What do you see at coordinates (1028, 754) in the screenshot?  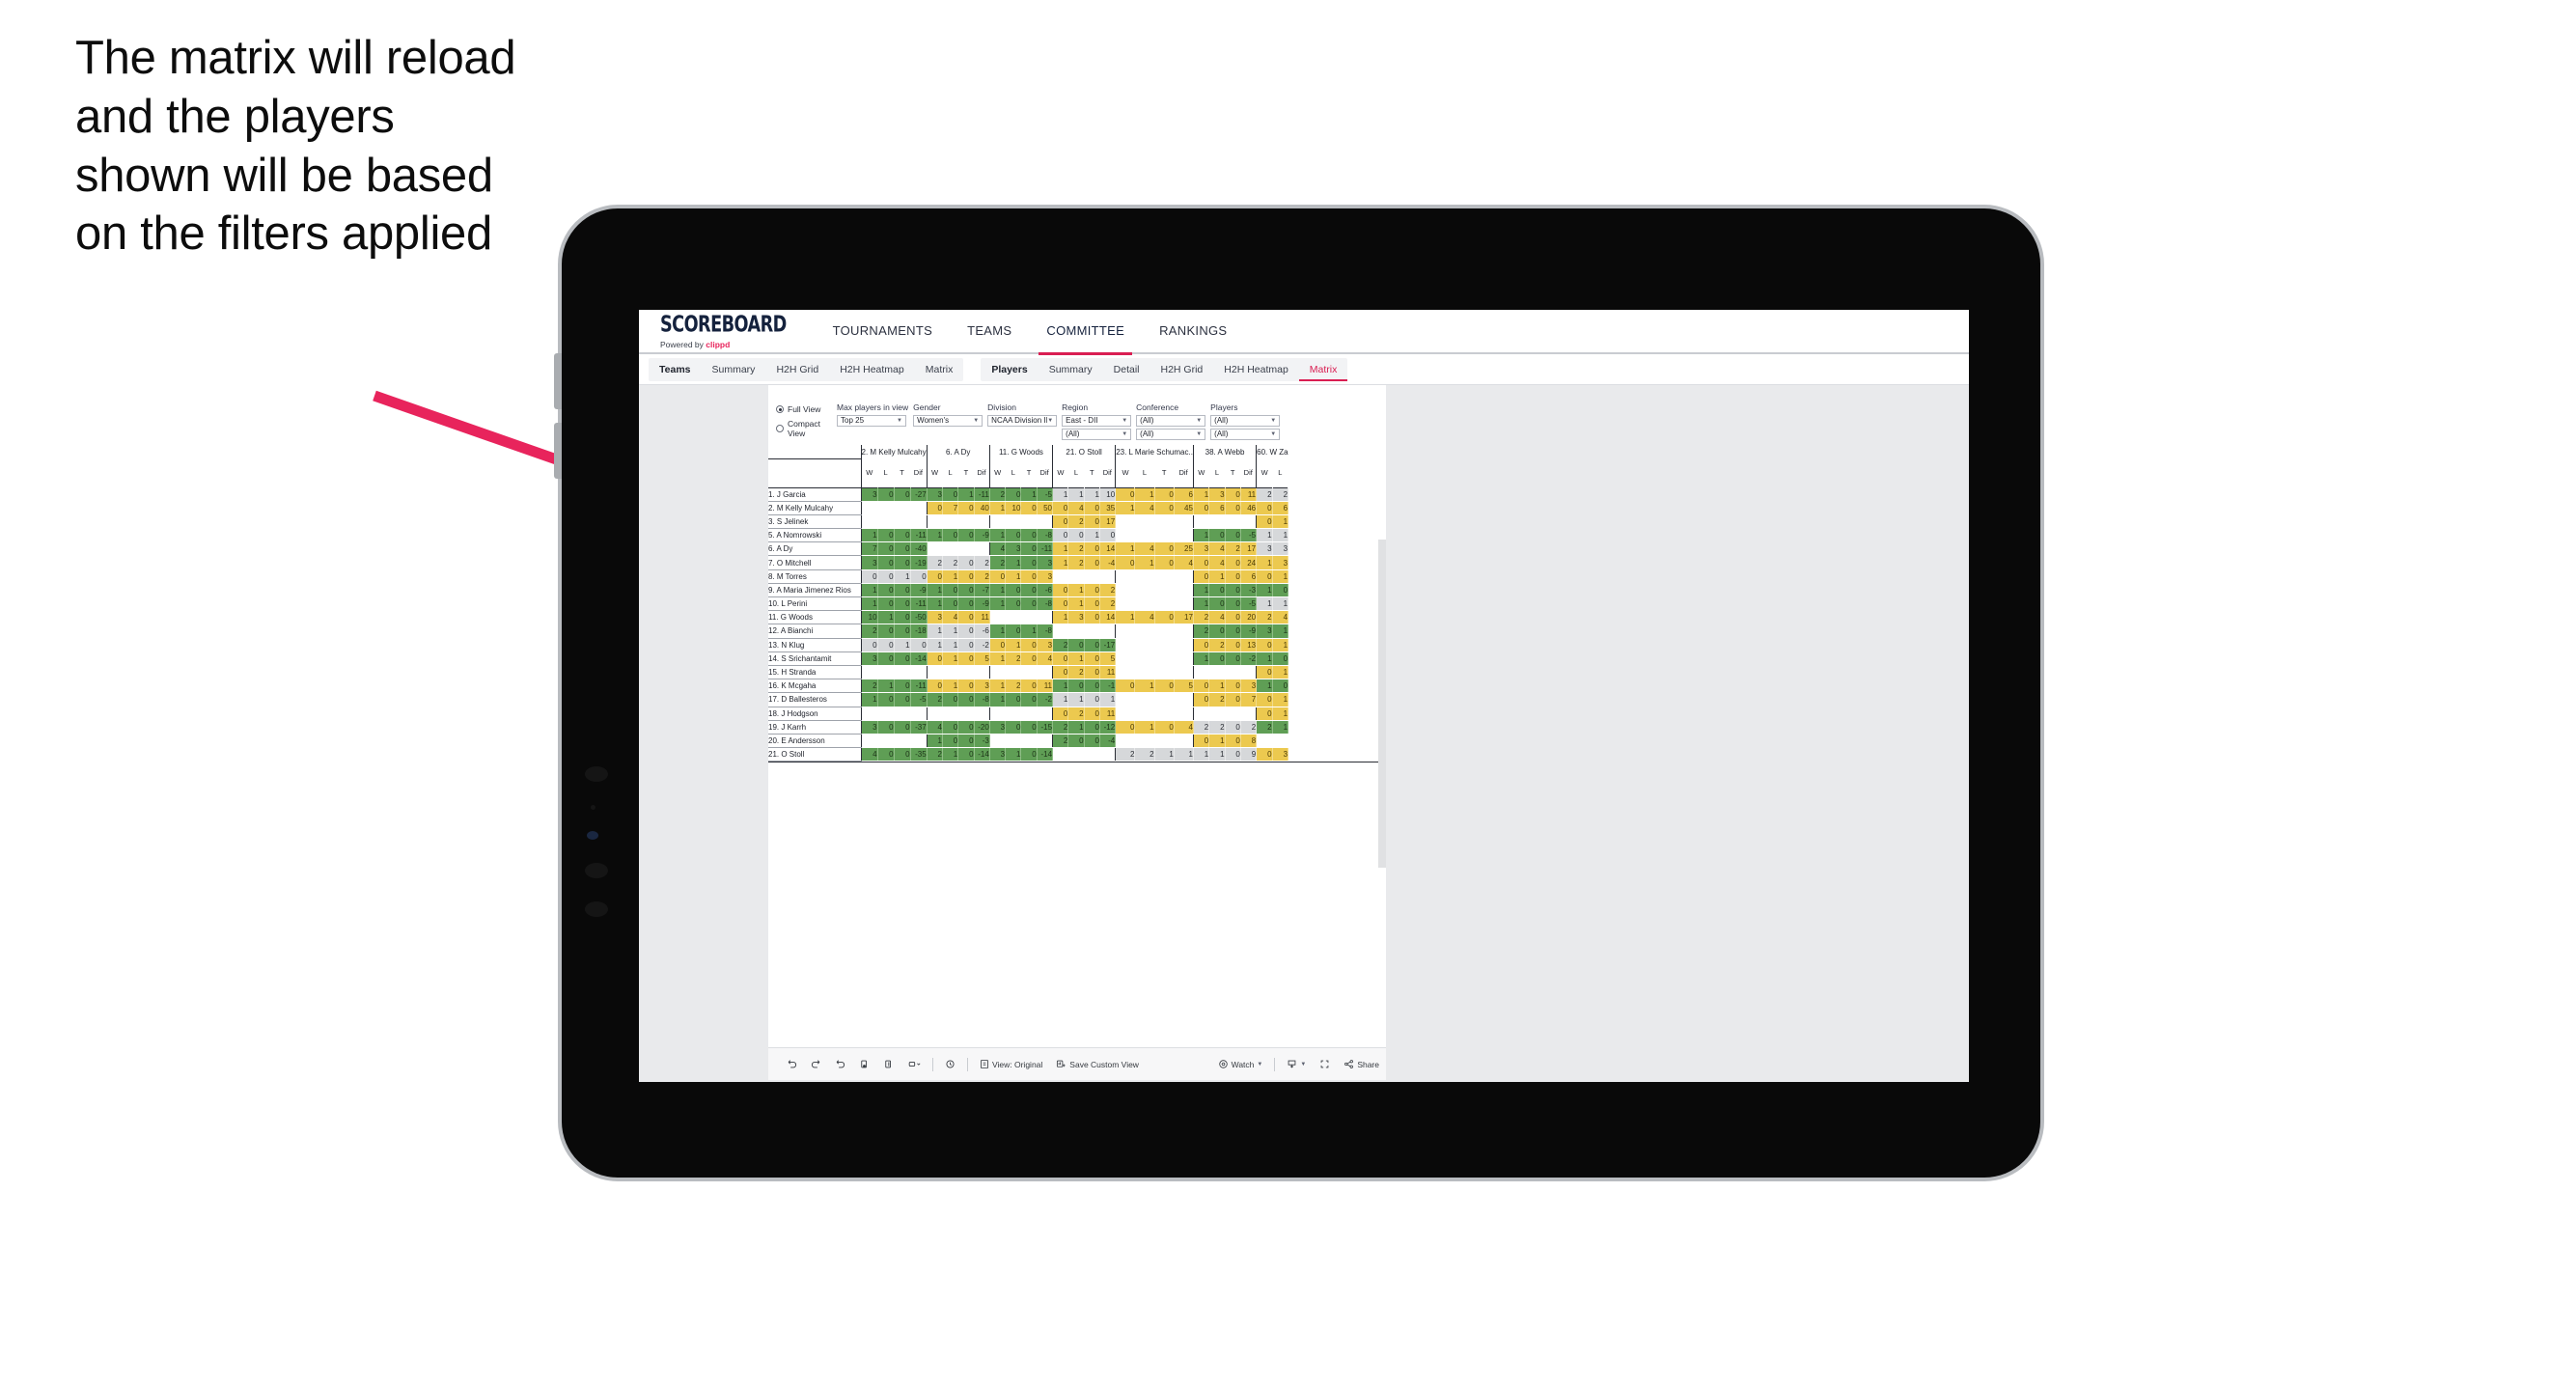 I see `matrix-row: 21. O Stoll 4 0 0 -35 2 1 0 -14 3 1 0 -14 2 2 1 1 1 1 0 9 0 3` at bounding box center [1028, 754].